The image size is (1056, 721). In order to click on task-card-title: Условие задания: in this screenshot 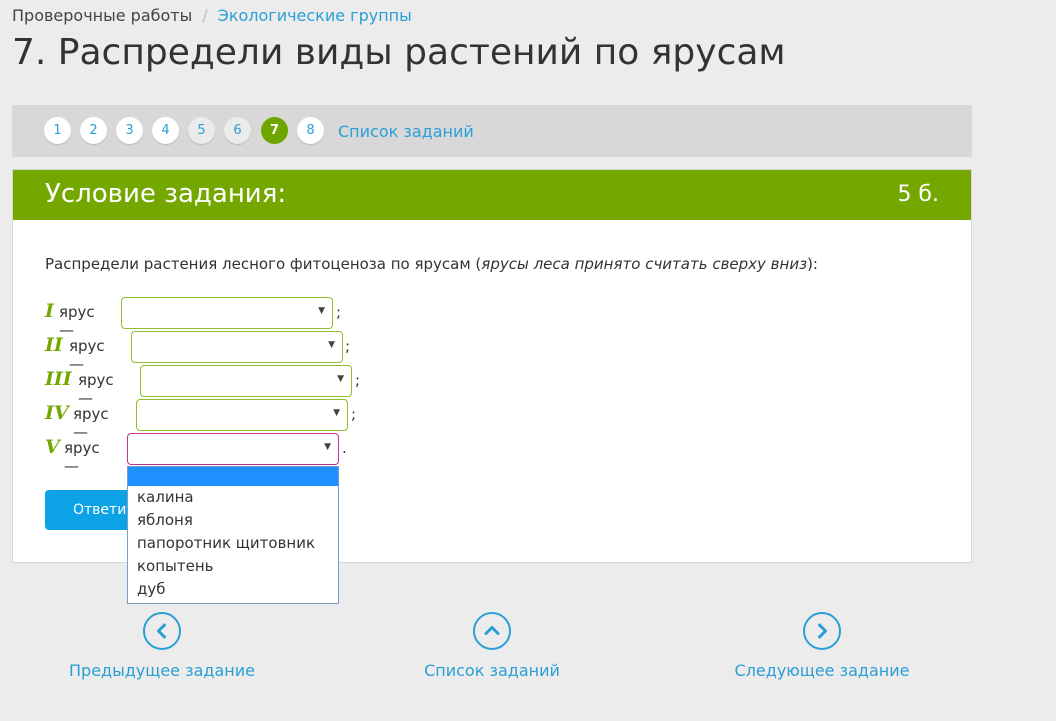, I will do `click(166, 194)`.